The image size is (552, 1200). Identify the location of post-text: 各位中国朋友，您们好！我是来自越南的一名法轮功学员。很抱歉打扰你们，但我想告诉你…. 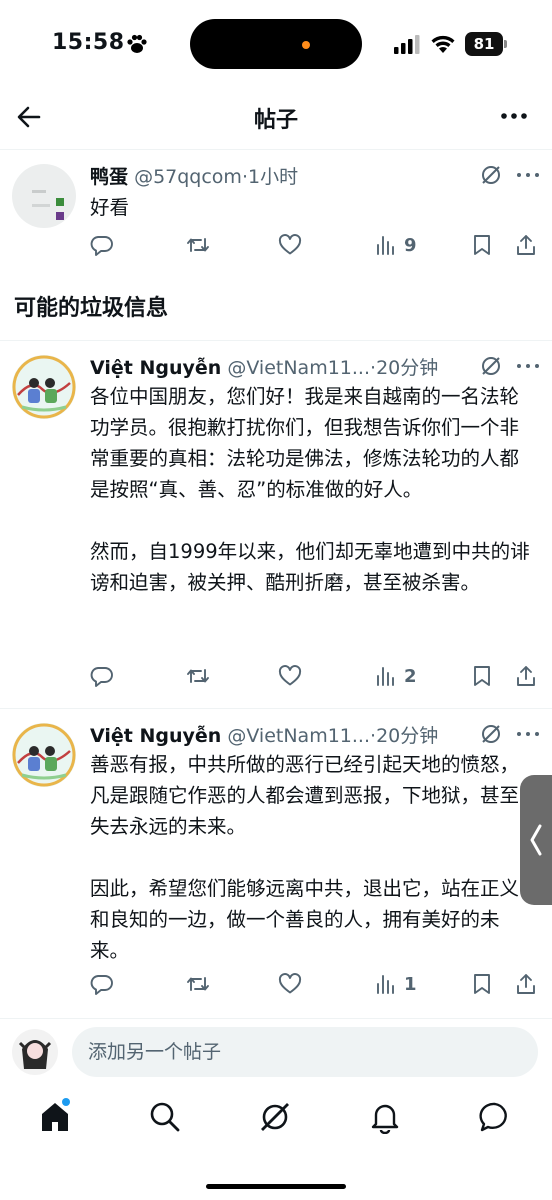
(312, 489).